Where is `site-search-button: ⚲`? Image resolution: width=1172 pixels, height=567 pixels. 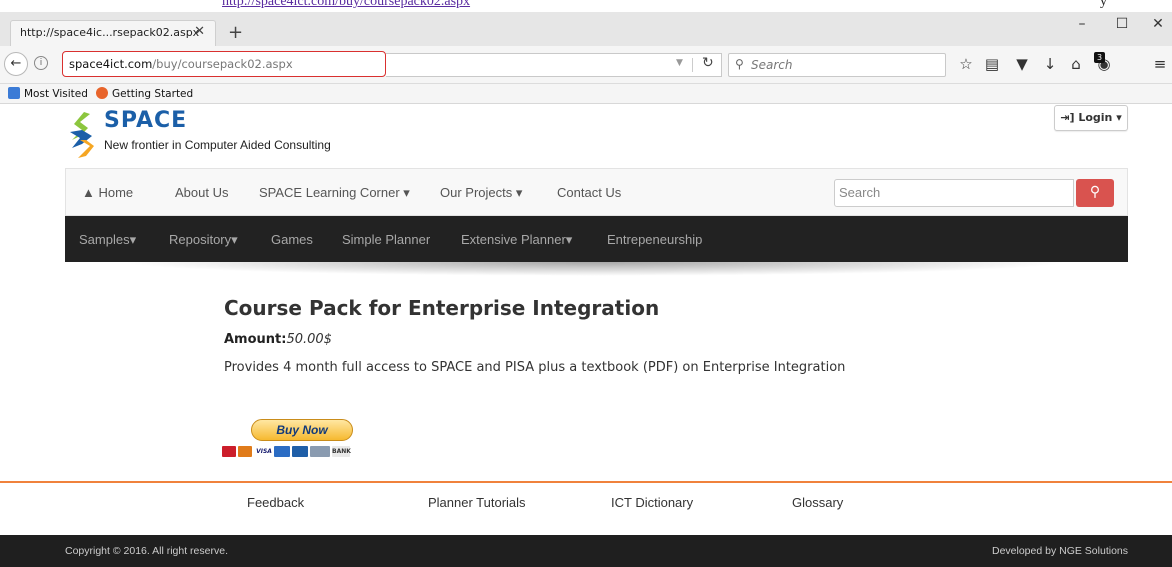
site-search-button: ⚲ is located at coordinates (1095, 193).